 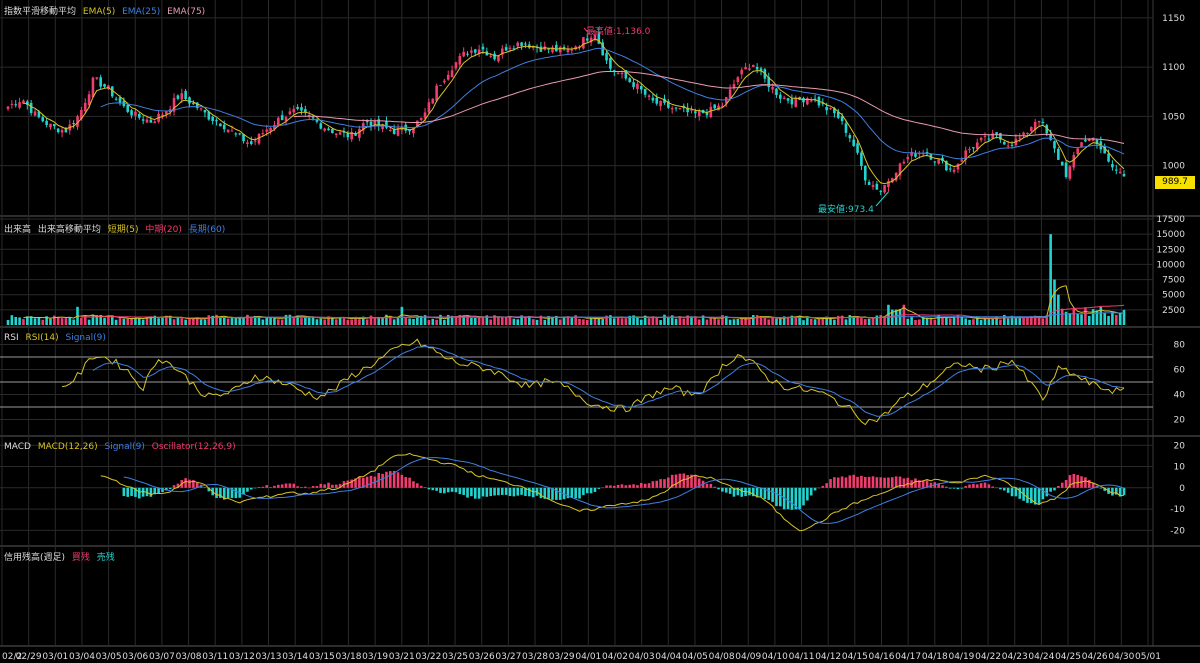 What do you see at coordinates (935, 657) in the screenshot?
I see `x-axis-tick-label: 04/18` at bounding box center [935, 657].